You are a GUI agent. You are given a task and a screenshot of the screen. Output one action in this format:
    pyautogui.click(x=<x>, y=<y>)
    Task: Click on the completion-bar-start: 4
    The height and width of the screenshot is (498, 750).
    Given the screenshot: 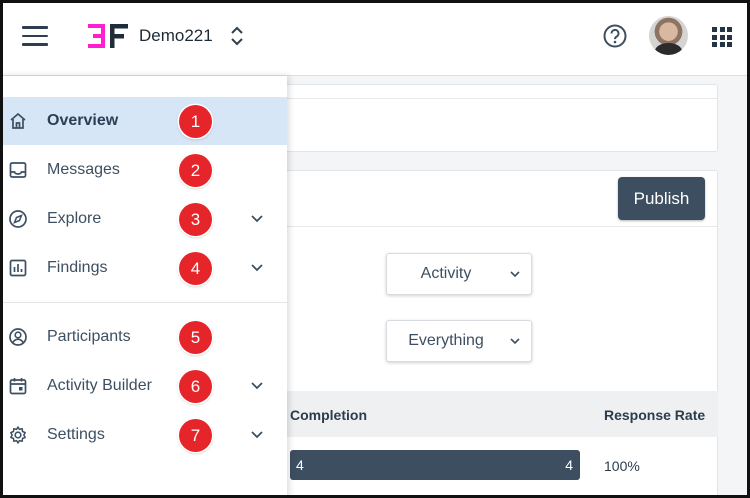 What is the action you would take?
    pyautogui.click(x=300, y=465)
    